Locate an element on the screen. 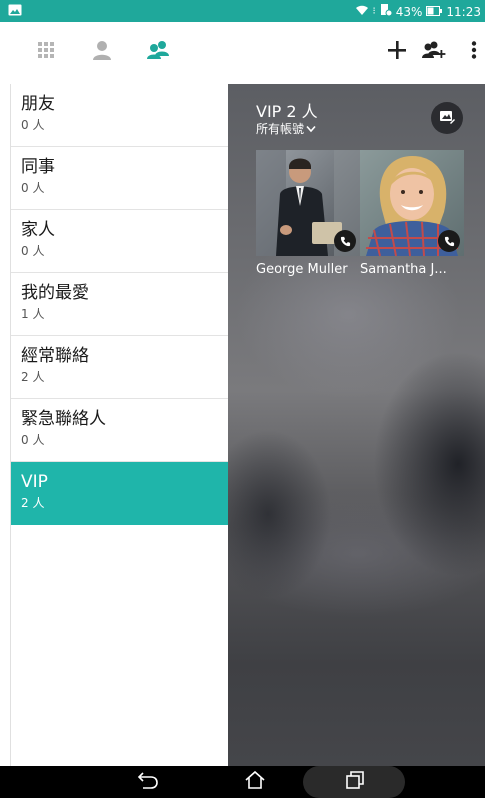  tab-contacts is located at coordinates (102, 52).